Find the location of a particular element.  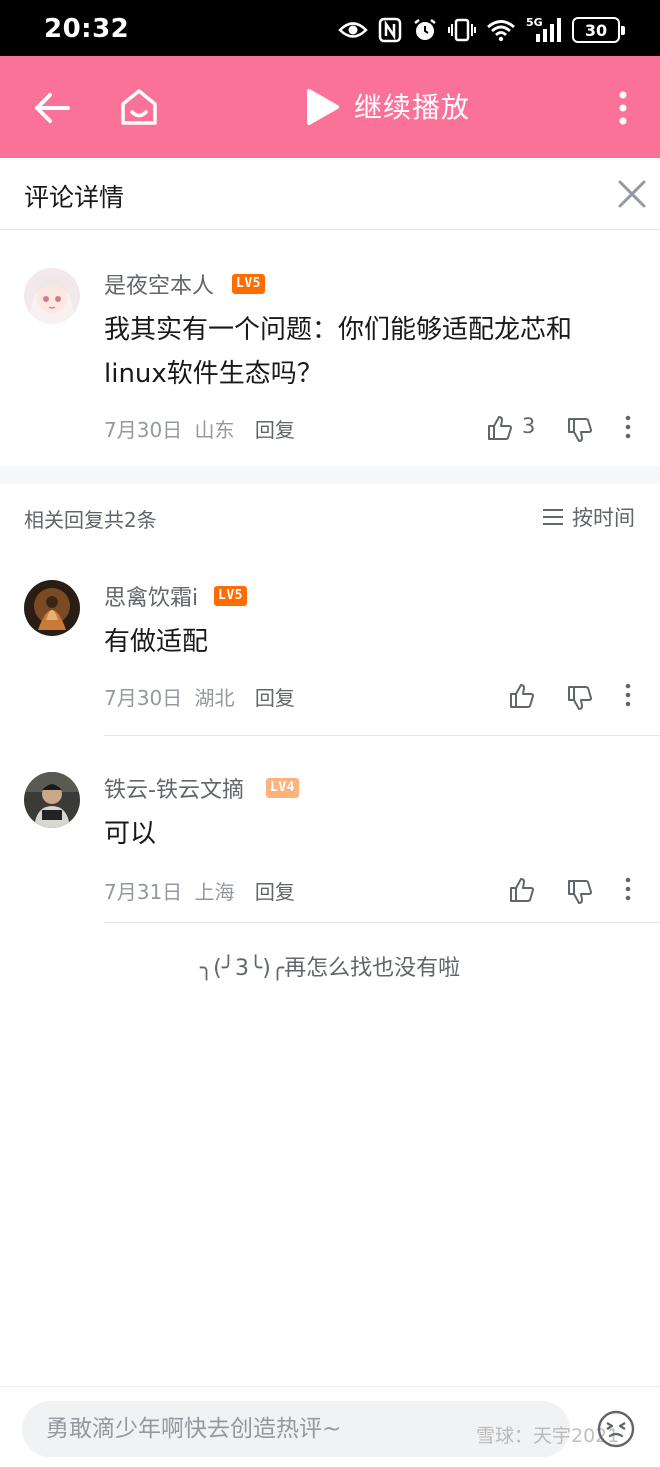

anime-girl-avatar-icon is located at coordinates (52, 296).